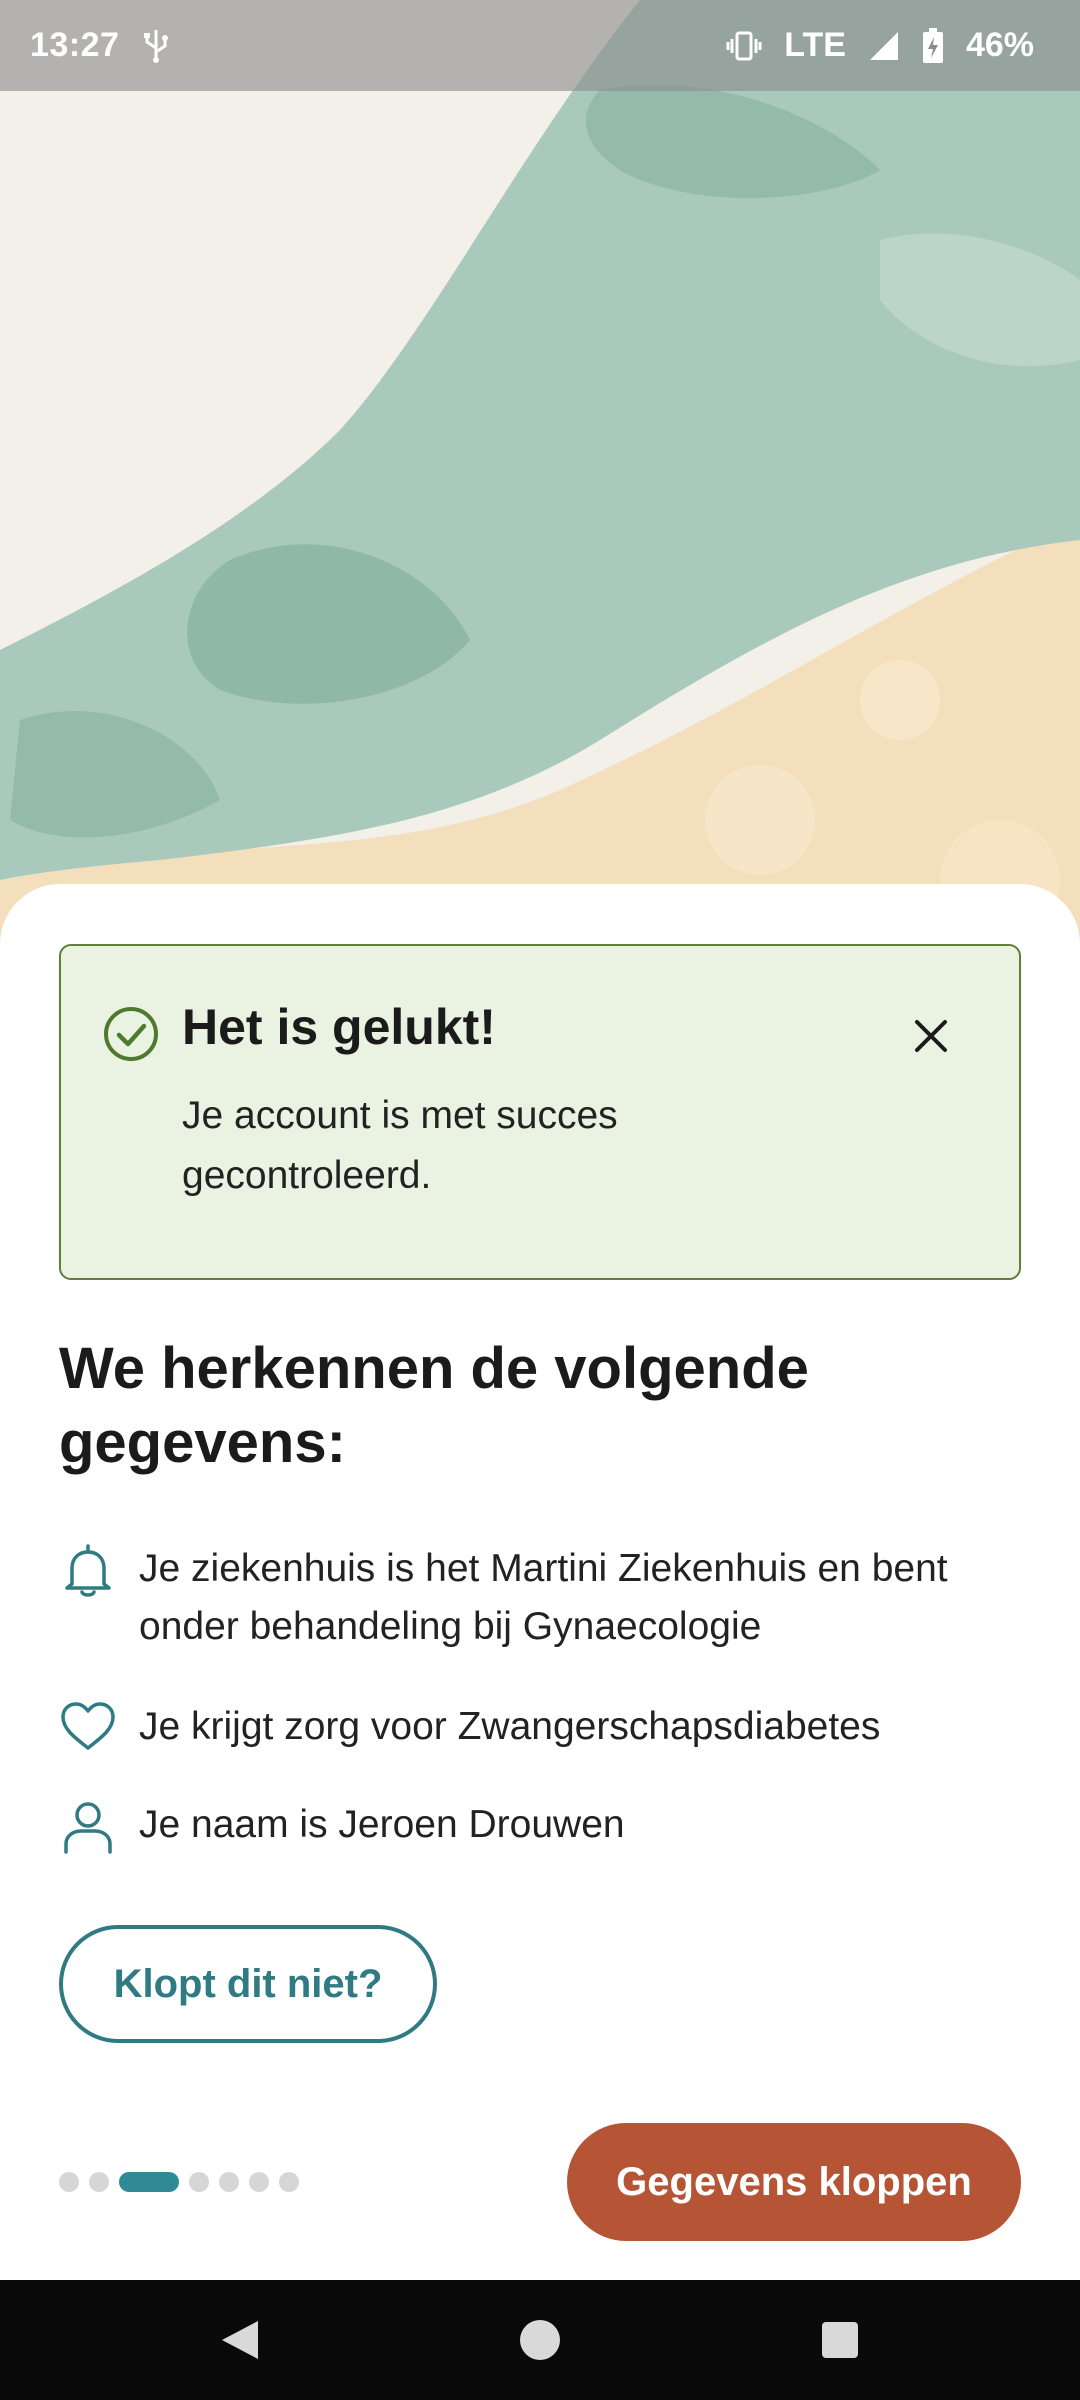 The height and width of the screenshot is (2400, 1080). What do you see at coordinates (815, 45) in the screenshot?
I see `network-type: LTE` at bounding box center [815, 45].